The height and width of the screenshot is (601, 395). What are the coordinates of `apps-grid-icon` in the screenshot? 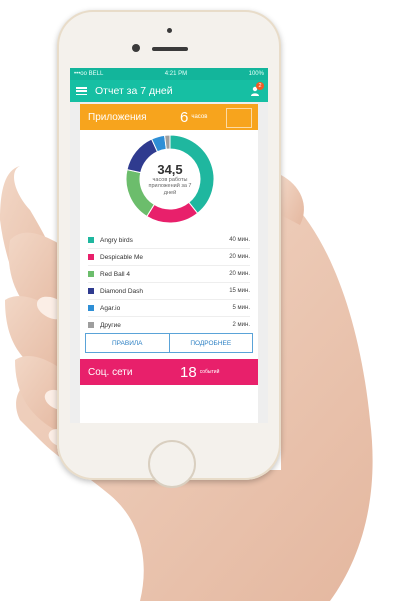 It's located at (239, 118).